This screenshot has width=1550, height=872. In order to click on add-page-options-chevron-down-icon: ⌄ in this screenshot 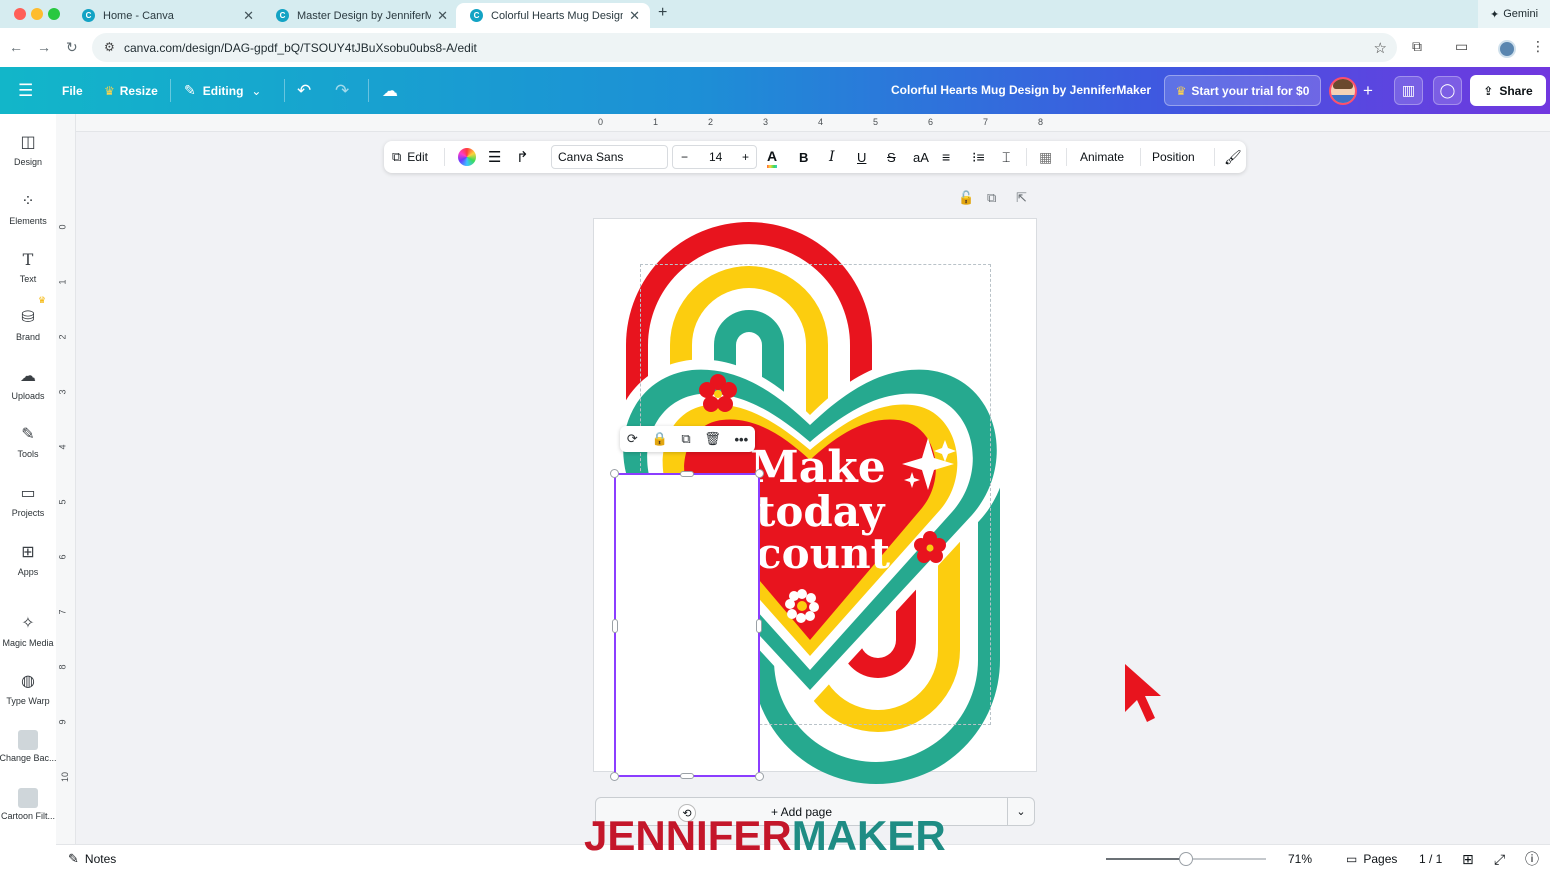, I will do `click(1021, 811)`.